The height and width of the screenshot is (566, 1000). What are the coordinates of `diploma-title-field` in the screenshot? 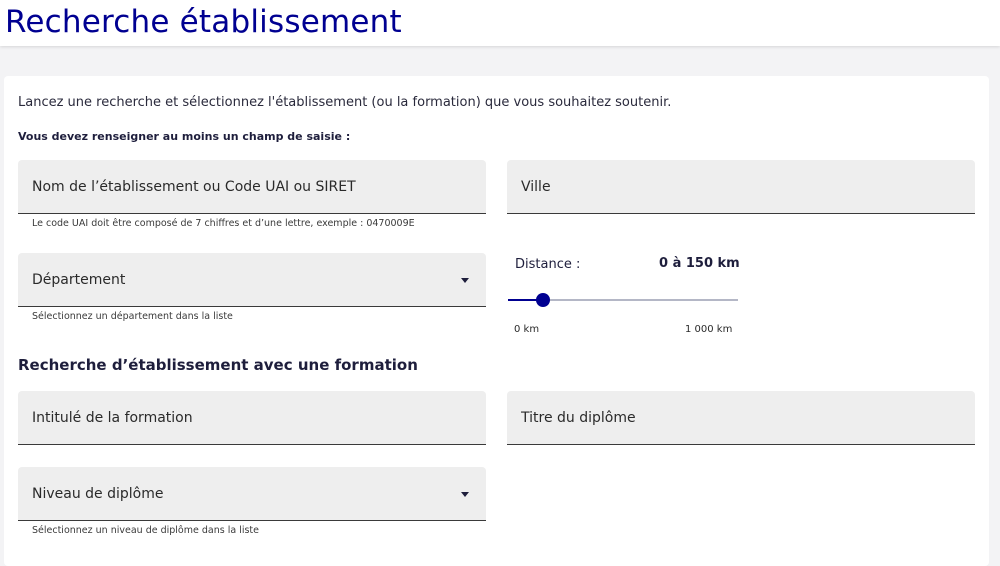 It's located at (741, 418).